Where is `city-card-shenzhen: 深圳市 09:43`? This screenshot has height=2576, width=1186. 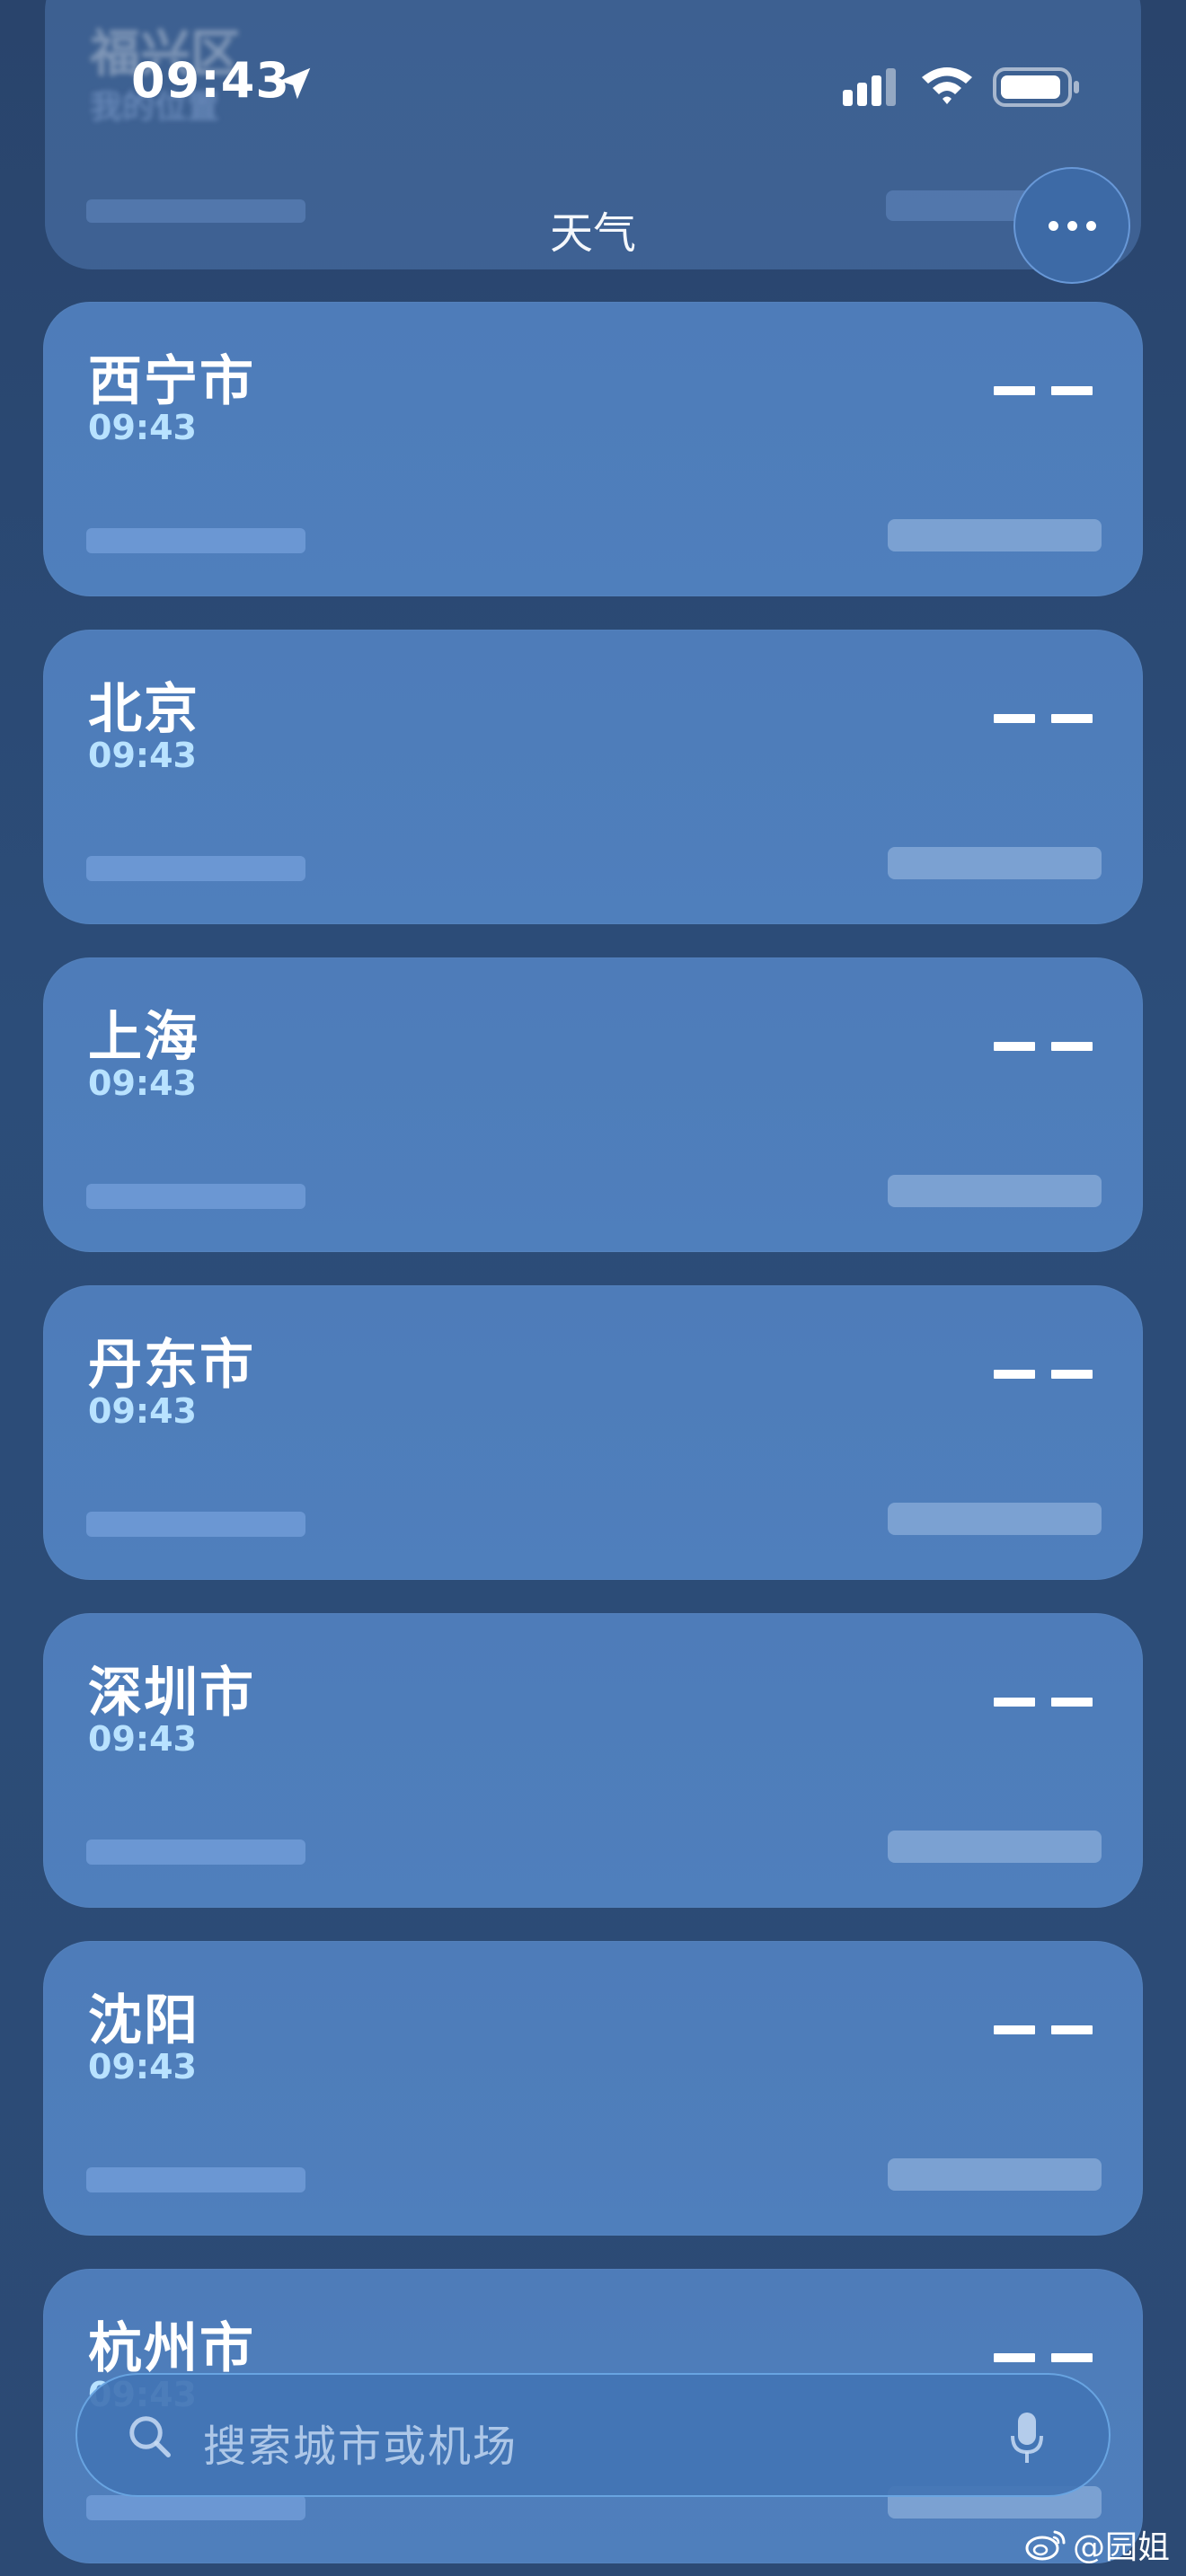
city-card-shenzhen: 深圳市 09:43 is located at coordinates (593, 1760).